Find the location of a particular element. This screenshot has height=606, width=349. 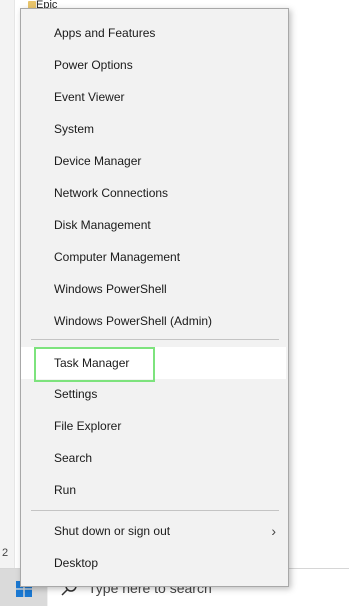

menu-item-label: Power Options is located at coordinates (93, 65).